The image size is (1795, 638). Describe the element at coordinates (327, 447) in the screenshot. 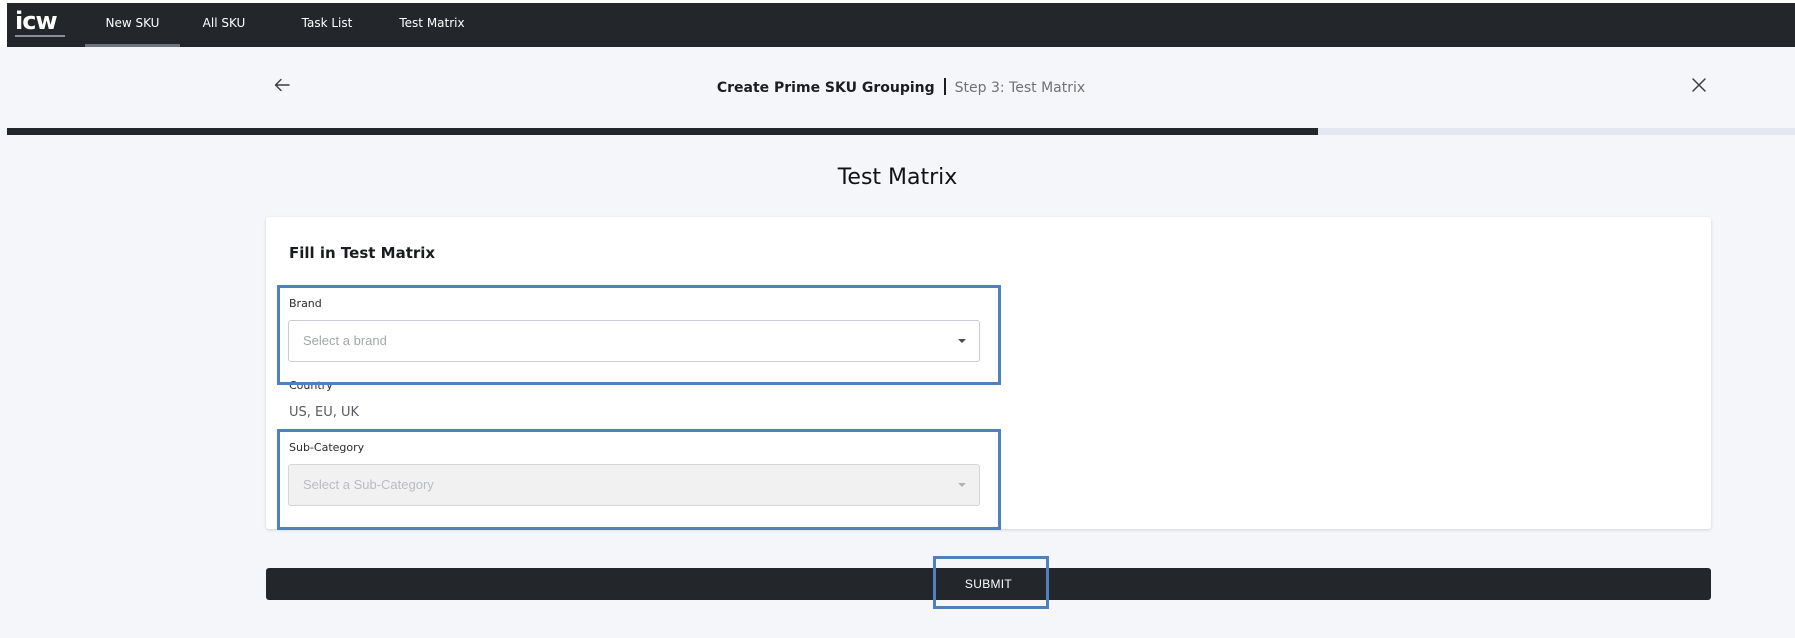

I see `subcategory-label: Sub-Category` at that location.